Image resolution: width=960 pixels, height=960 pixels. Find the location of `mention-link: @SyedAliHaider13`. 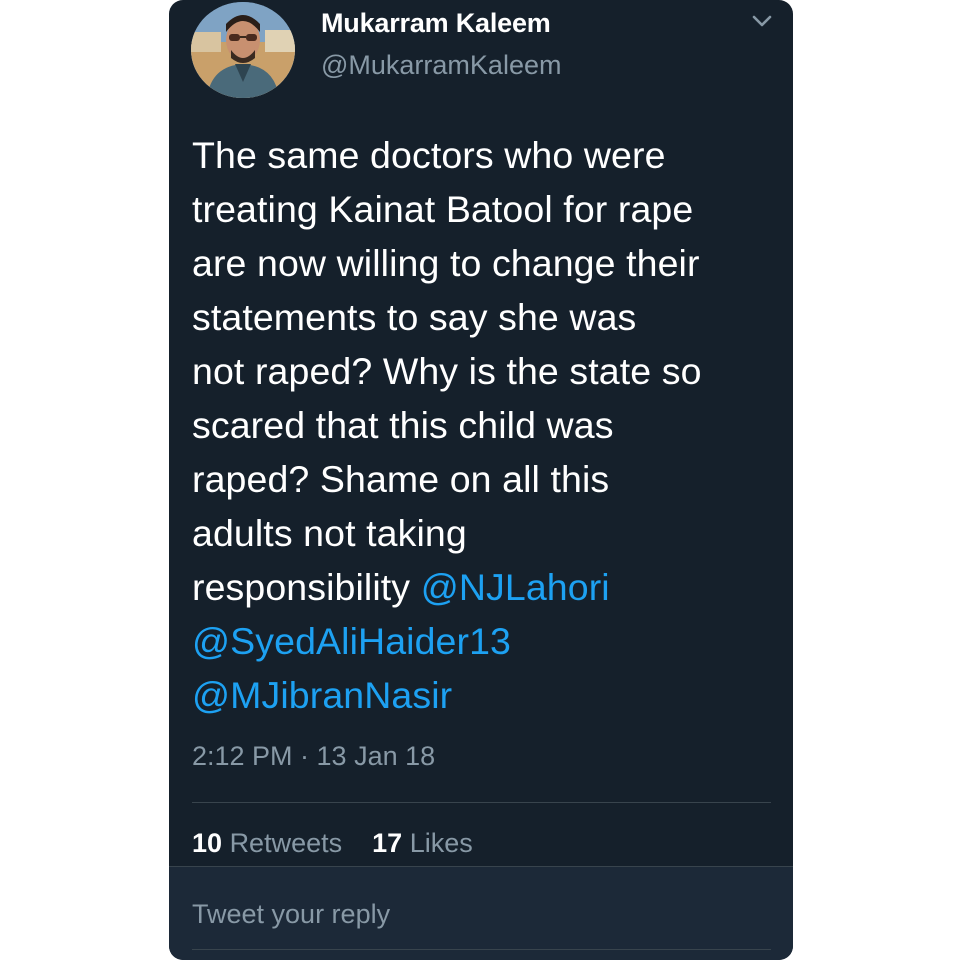

mention-link: @SyedAliHaider13 is located at coordinates (351, 641).